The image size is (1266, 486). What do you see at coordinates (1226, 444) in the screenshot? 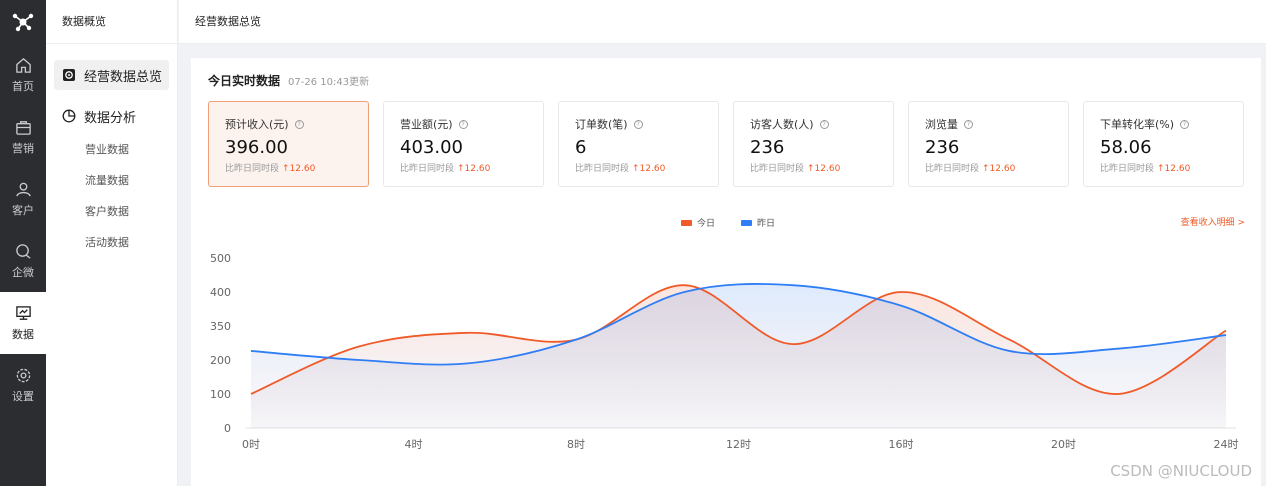
I see `x-tick-label: 24时` at bounding box center [1226, 444].